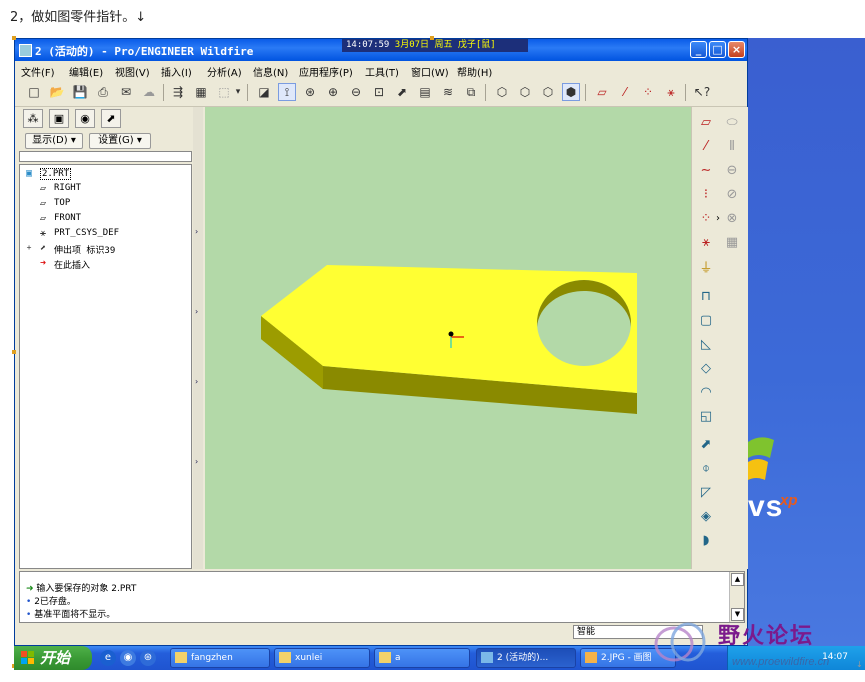 This screenshot has height=682, width=865. I want to click on menu-applications: 应用程序(P), so click(326, 71).